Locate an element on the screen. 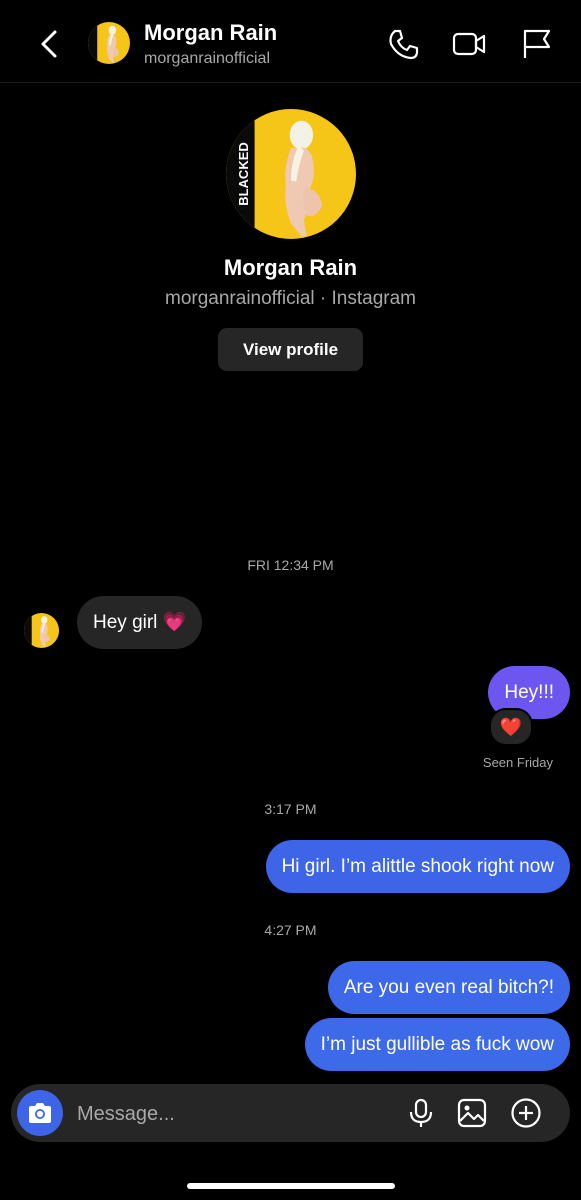 The image size is (581, 1200). reaction-badge: ❤️ is located at coordinates (511, 727).